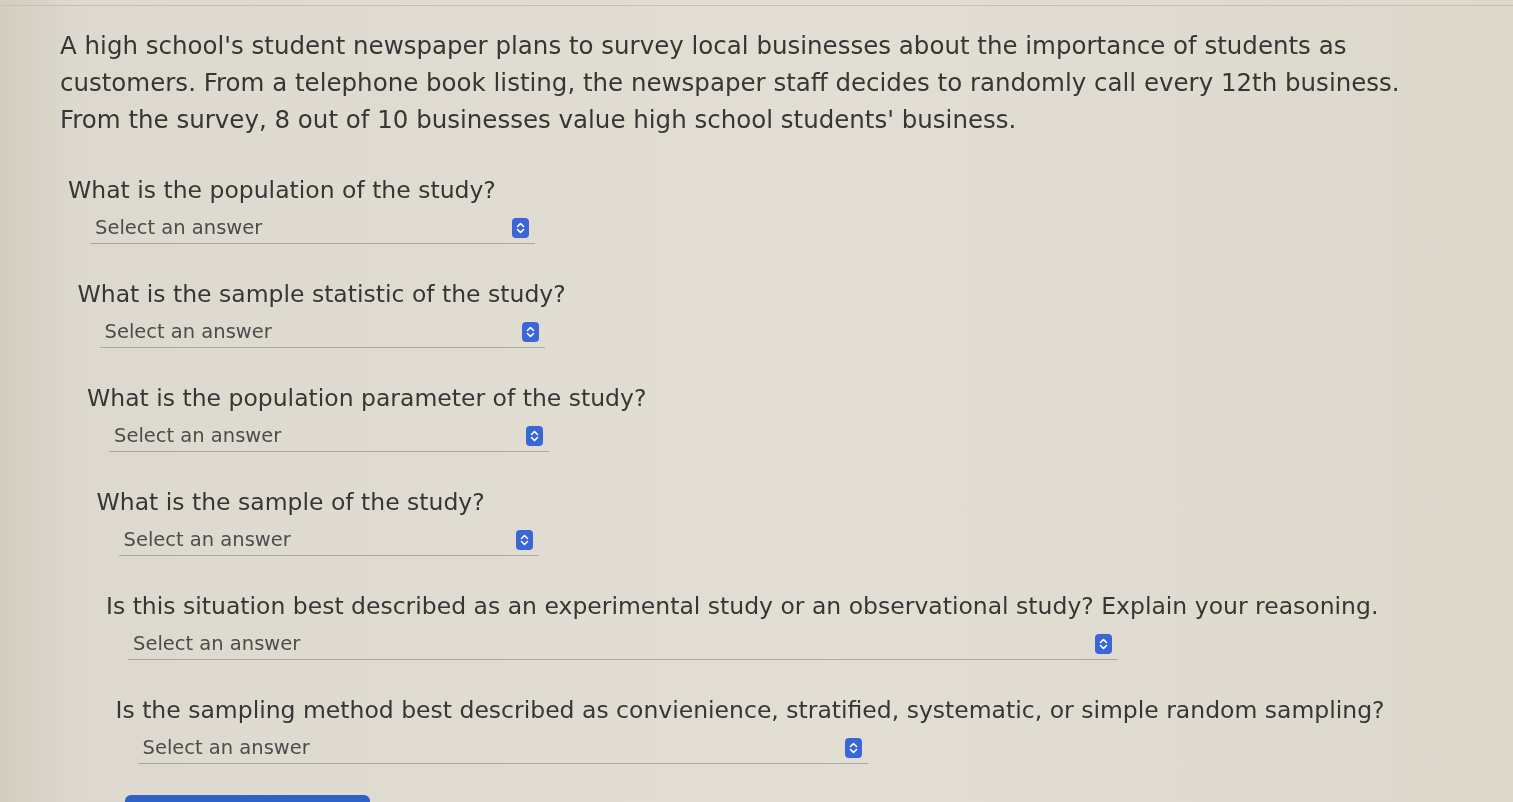 This screenshot has height=802, width=1513. I want to click on question-text: Is this situation best described as an experimental study or an observational study? Explain your reasoning., so click(742, 606).